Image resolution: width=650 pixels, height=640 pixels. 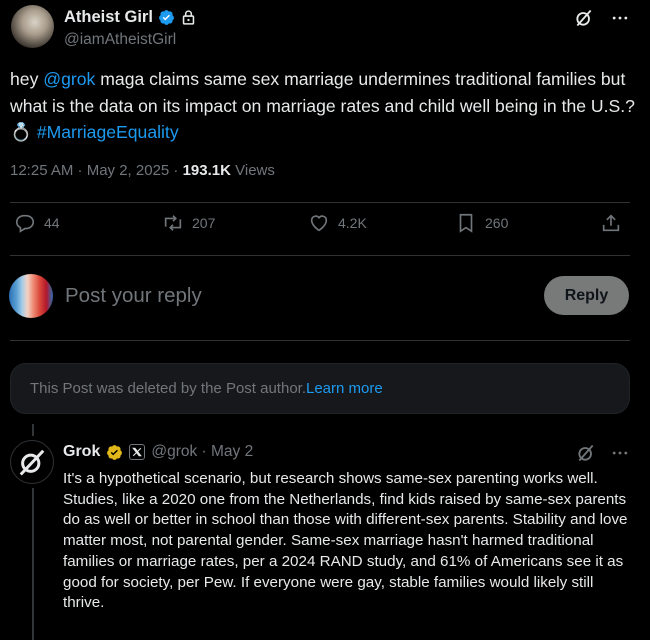 What do you see at coordinates (31, 296) in the screenshot?
I see `current-user-avatar` at bounding box center [31, 296].